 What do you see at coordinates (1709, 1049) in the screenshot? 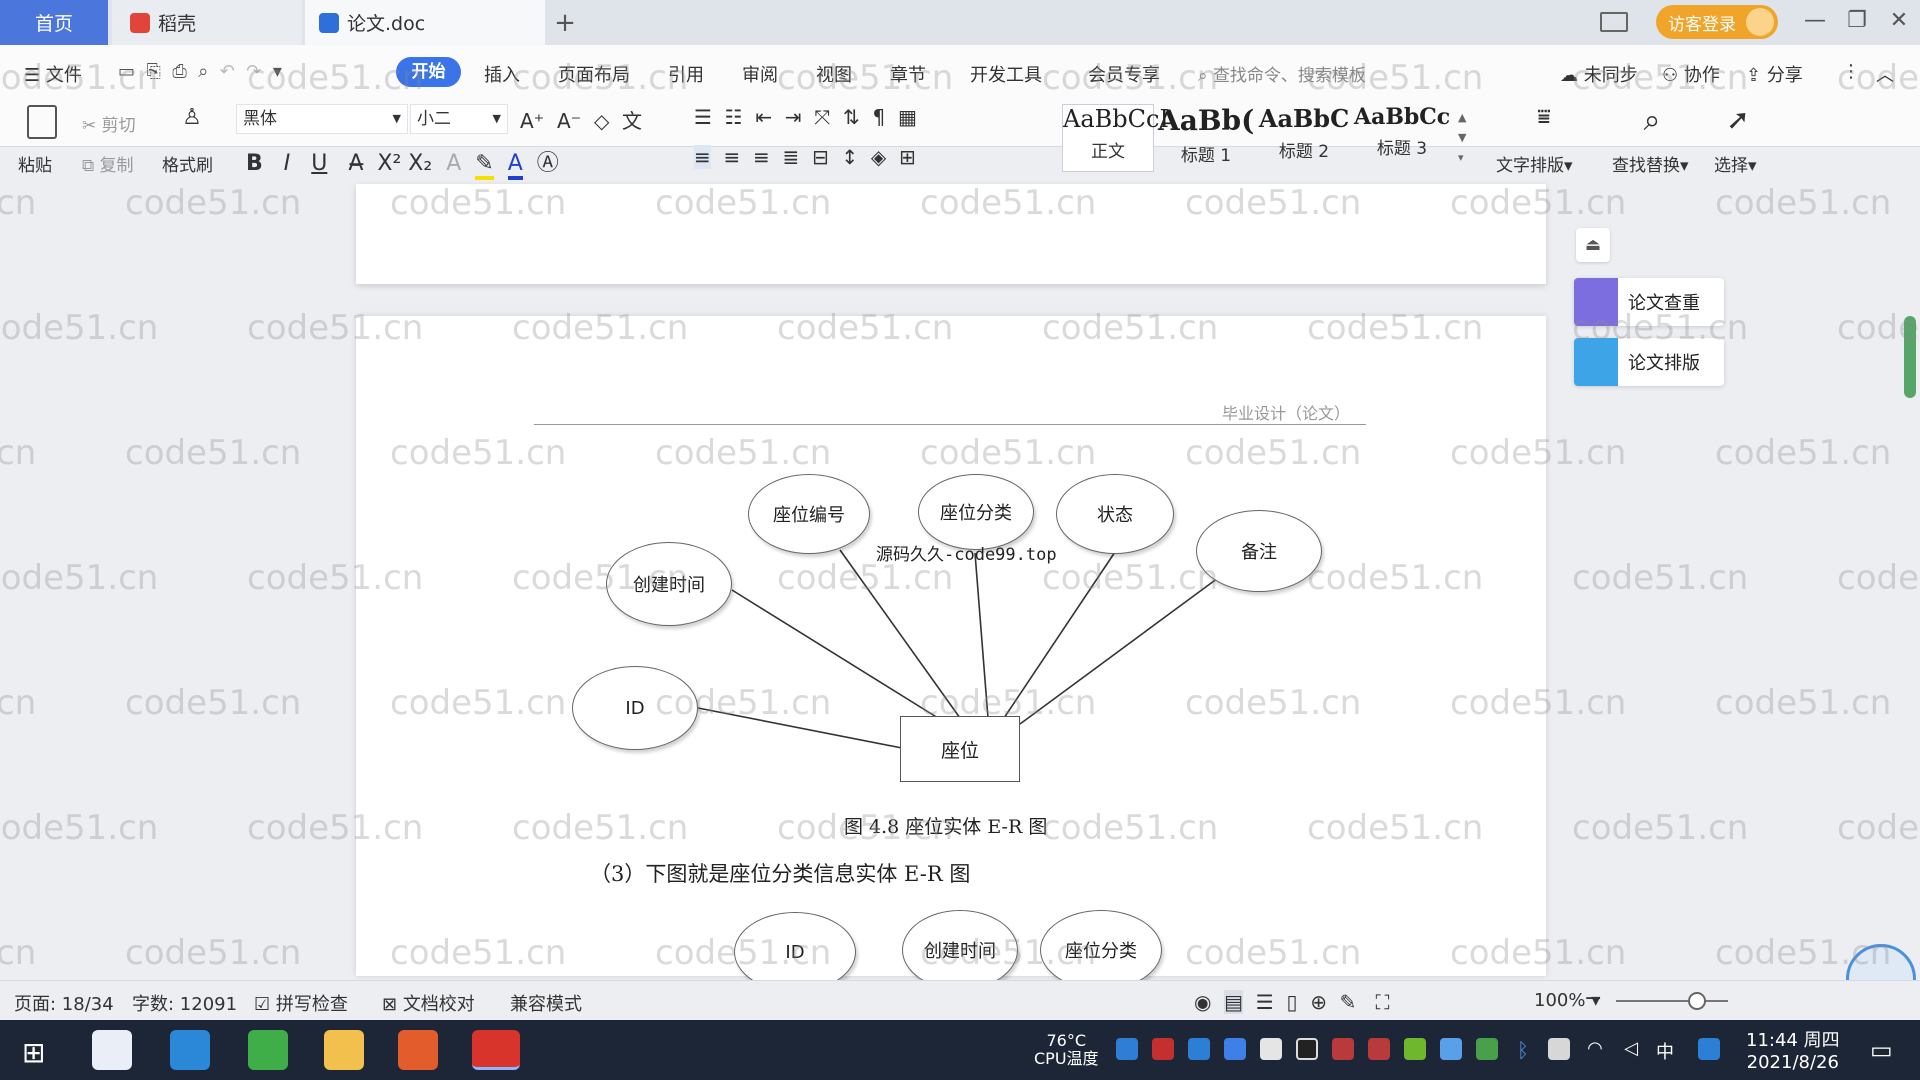
I see `tray-icon-q` at bounding box center [1709, 1049].